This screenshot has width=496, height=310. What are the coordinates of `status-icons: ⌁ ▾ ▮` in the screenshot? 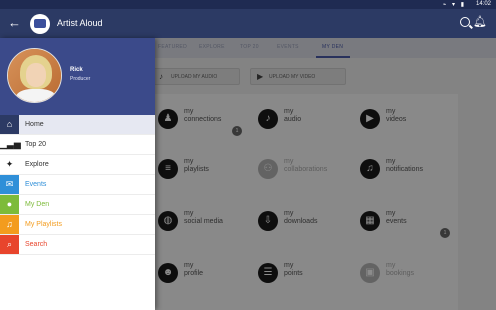 It's located at (454, 5).